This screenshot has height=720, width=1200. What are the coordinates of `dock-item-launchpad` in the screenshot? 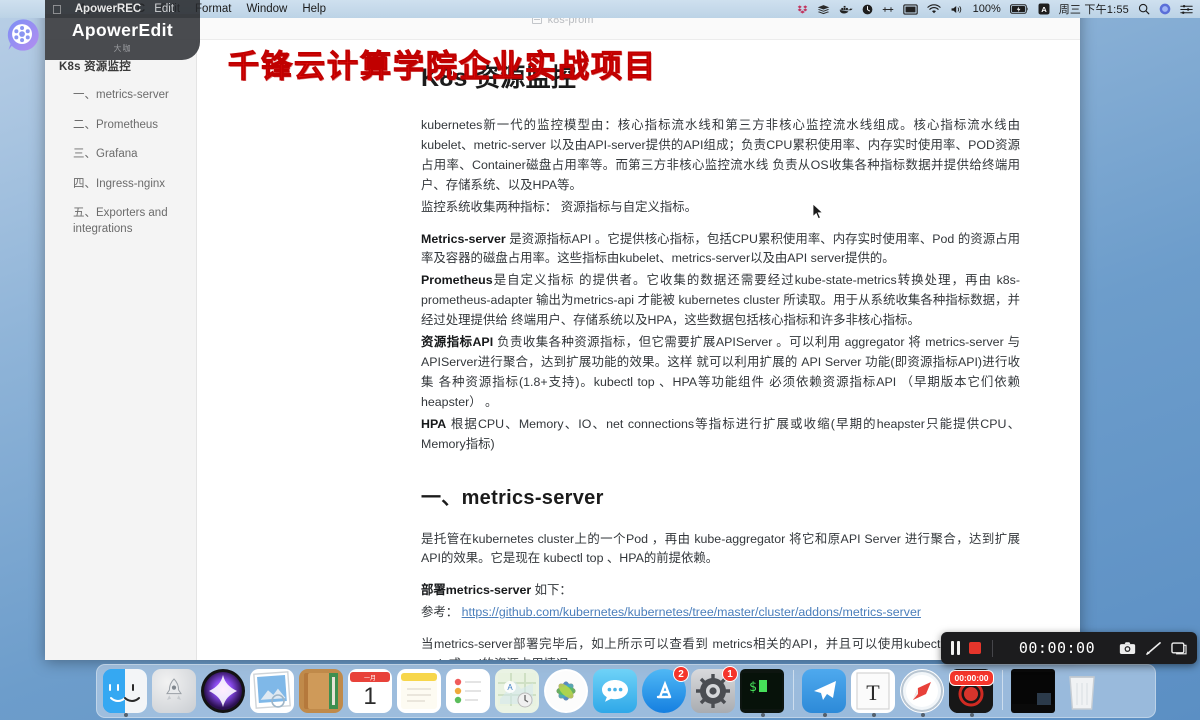 It's located at (174, 691).